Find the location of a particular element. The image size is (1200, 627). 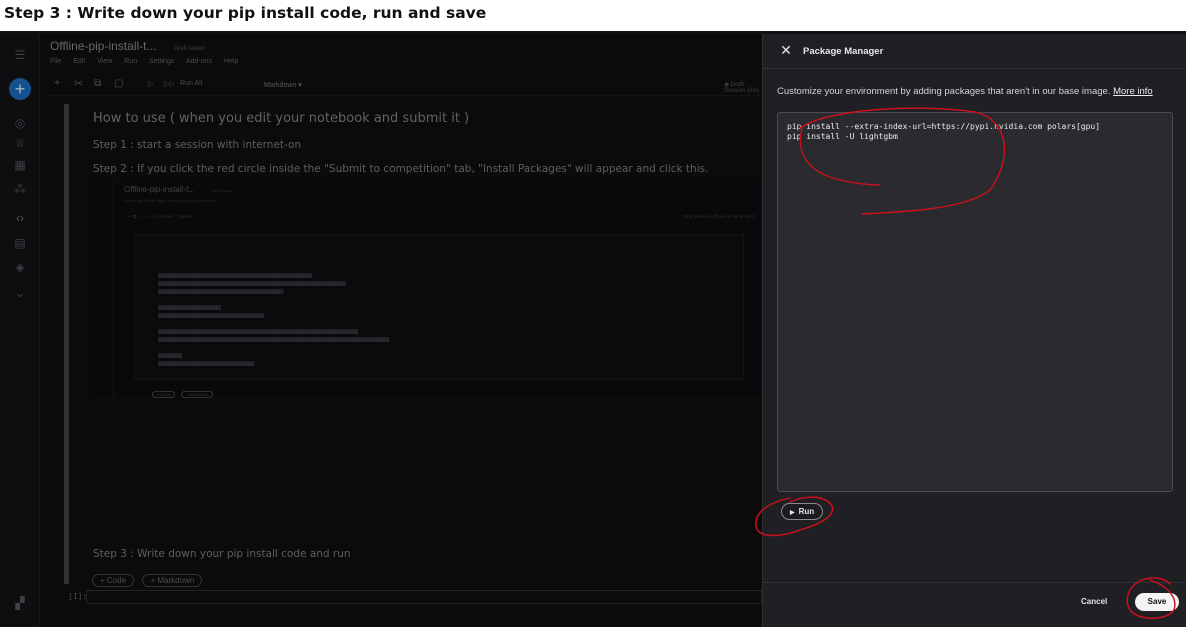

menu-file: File is located at coordinates (55, 61).